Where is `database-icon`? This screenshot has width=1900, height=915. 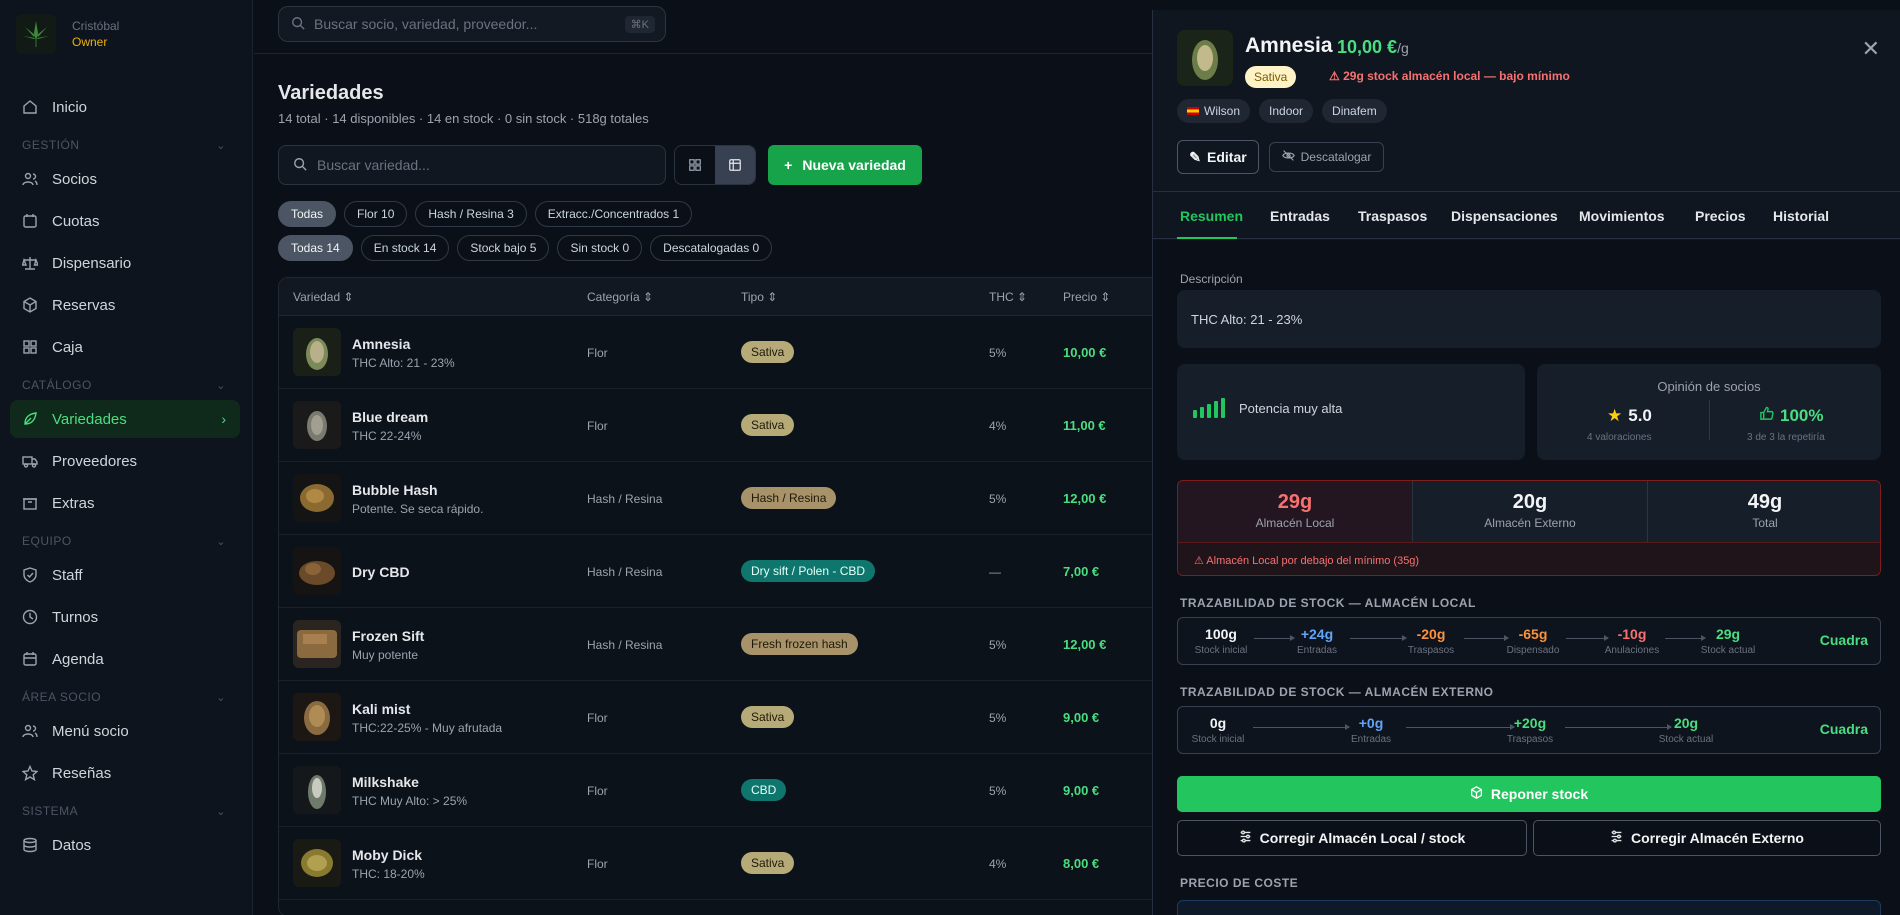 database-icon is located at coordinates (30, 845).